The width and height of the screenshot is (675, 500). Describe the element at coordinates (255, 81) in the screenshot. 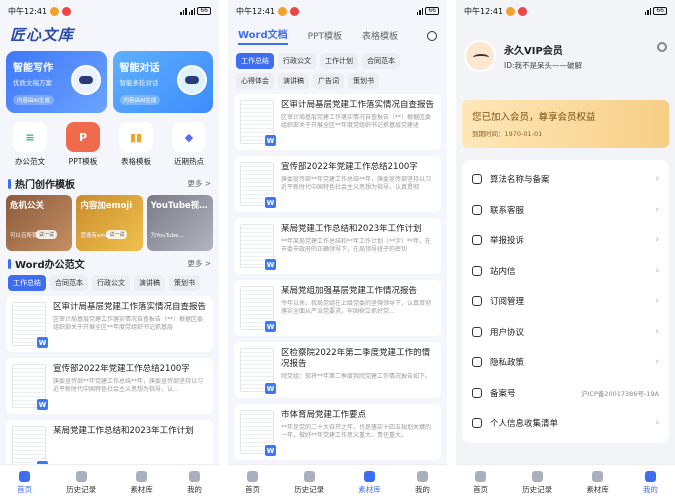

I see `chip-reflection: 心得体会` at that location.